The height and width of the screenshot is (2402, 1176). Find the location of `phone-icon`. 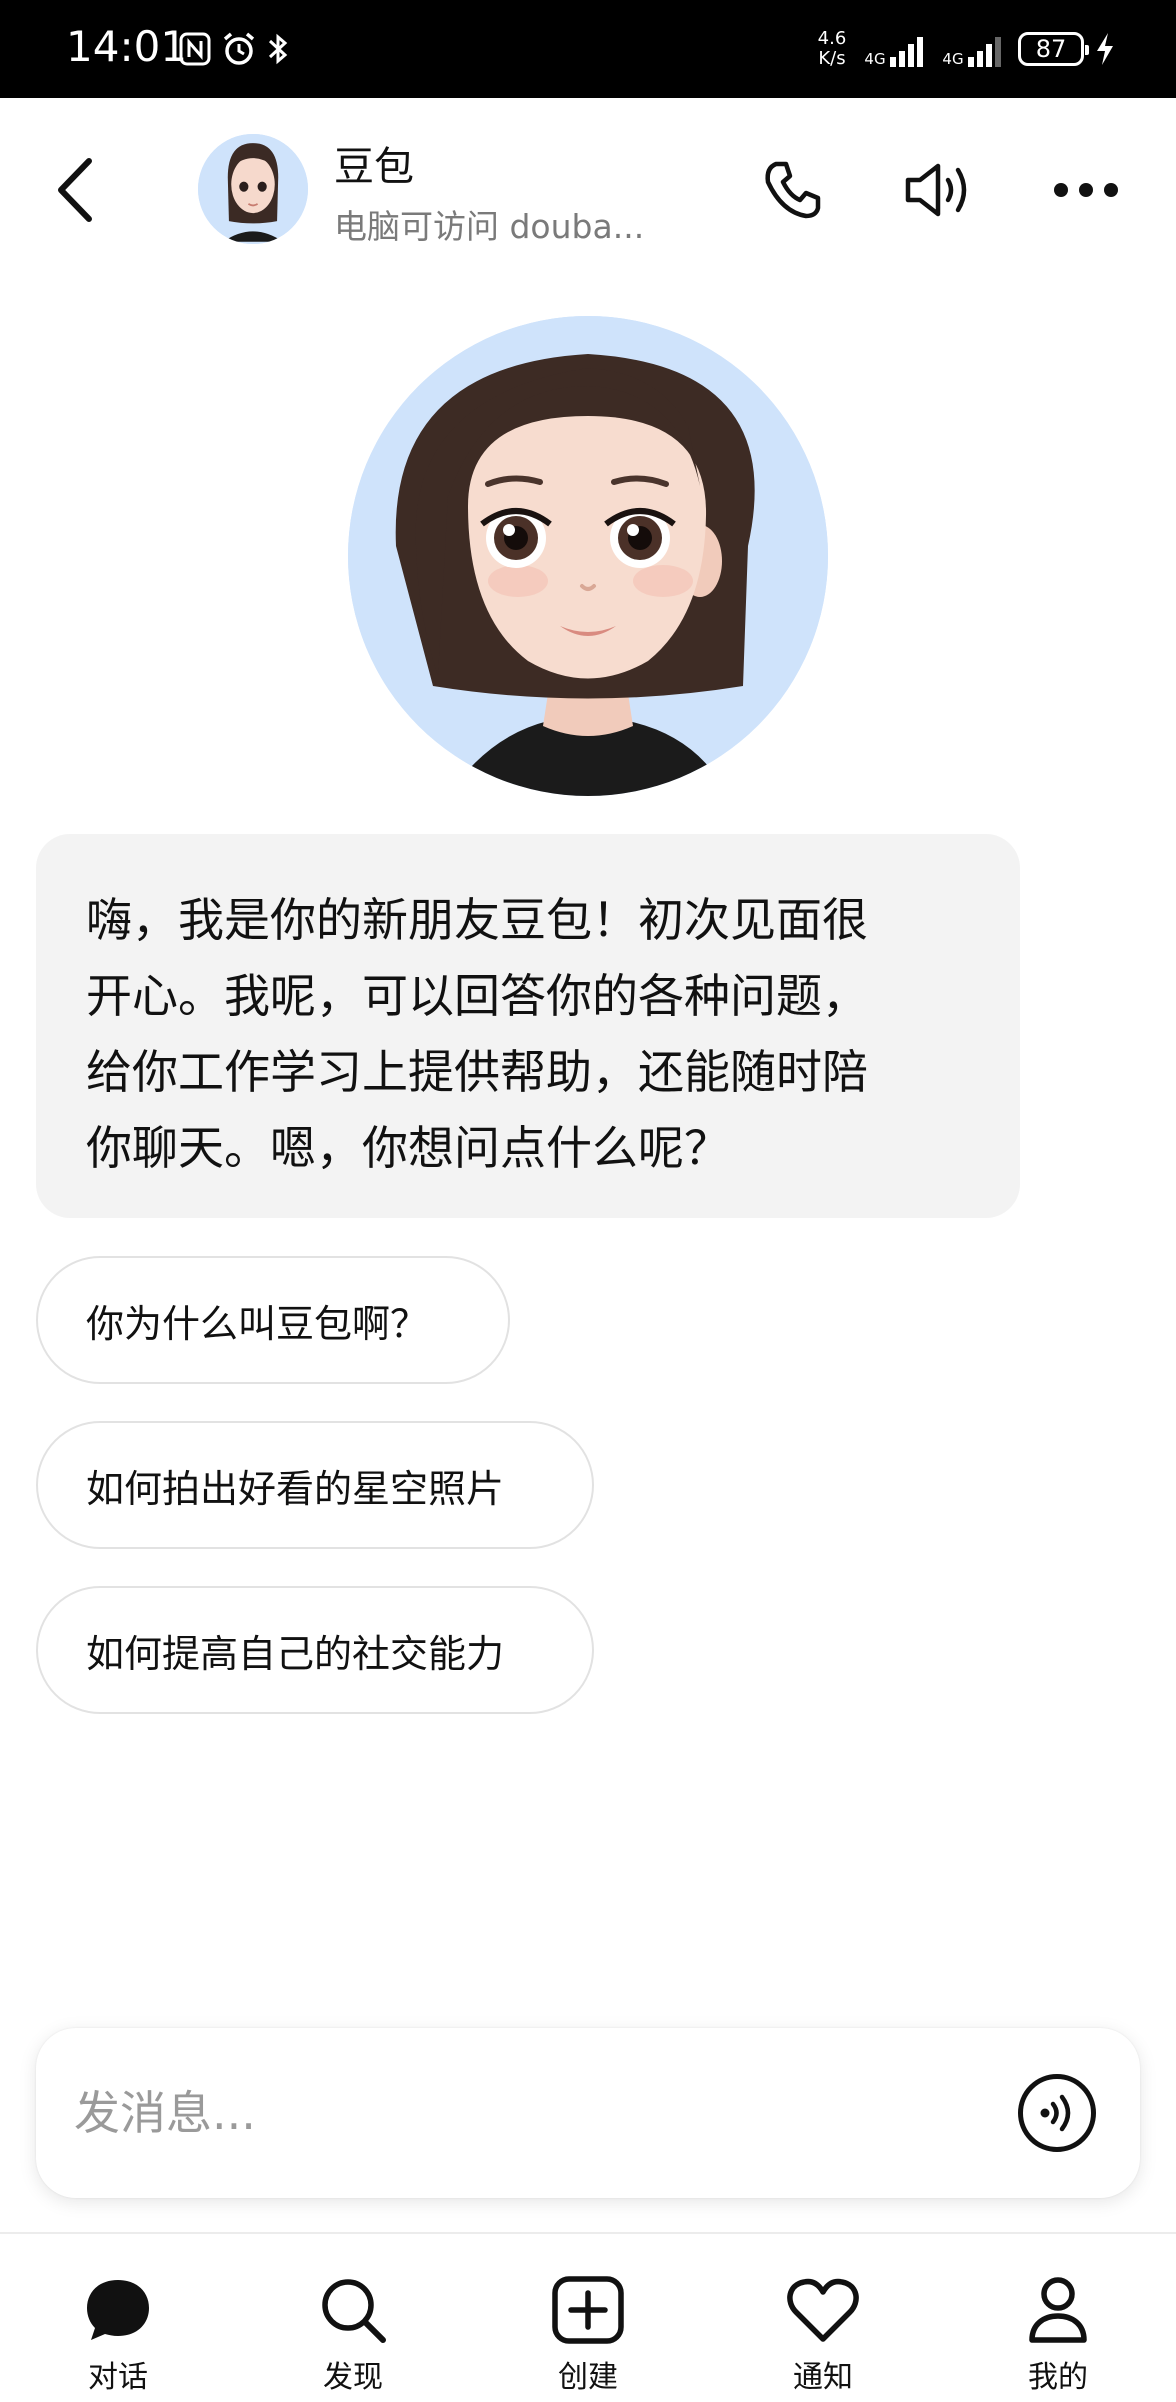

phone-icon is located at coordinates (793, 190).